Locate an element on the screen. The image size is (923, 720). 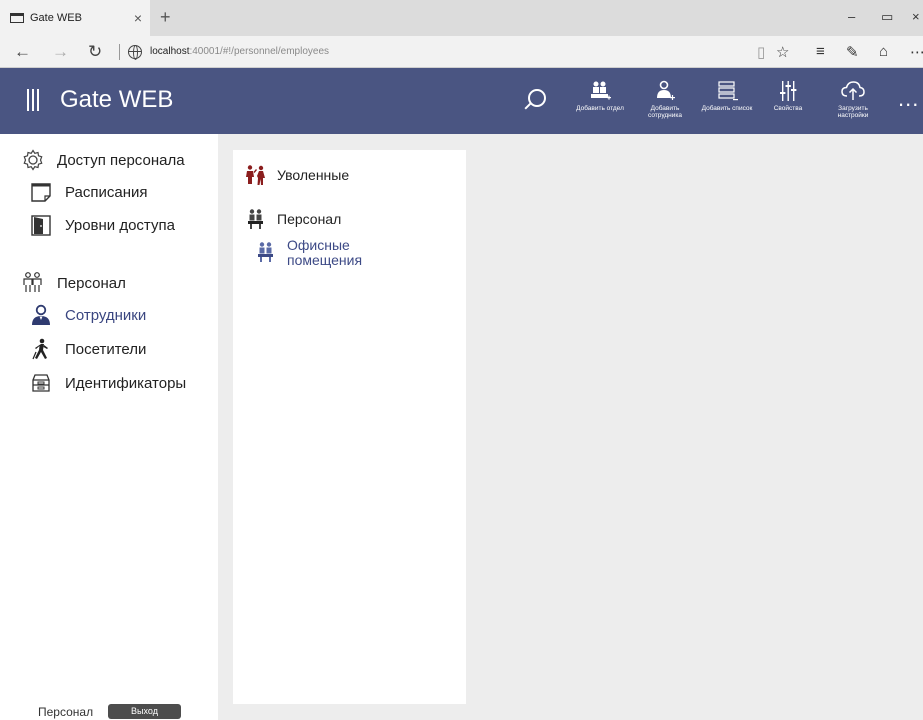
app-title: Gate WEB is located at coordinates (117, 99).